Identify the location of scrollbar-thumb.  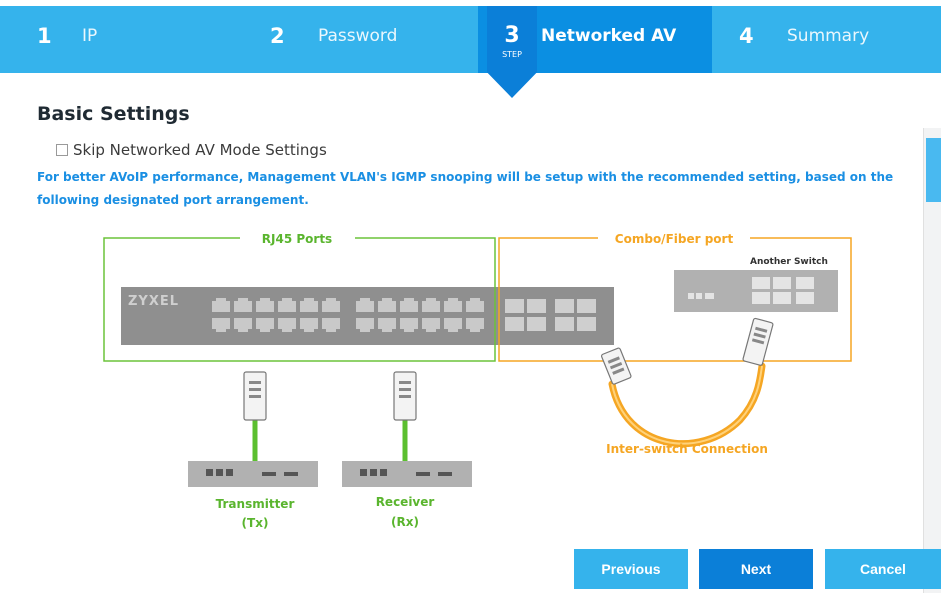
(933, 170).